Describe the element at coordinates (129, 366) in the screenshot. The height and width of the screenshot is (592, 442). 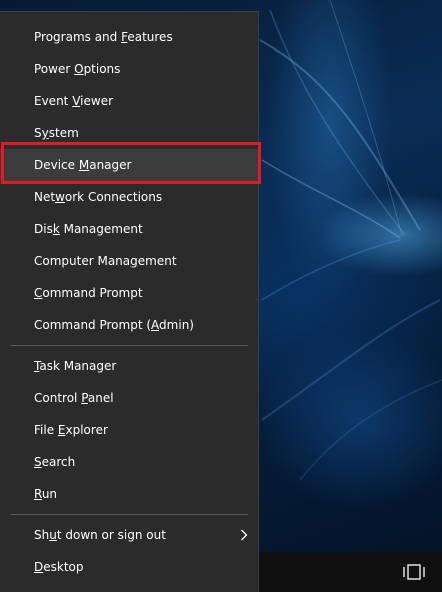
I see `menu-item-task-manager: Task Manager` at that location.